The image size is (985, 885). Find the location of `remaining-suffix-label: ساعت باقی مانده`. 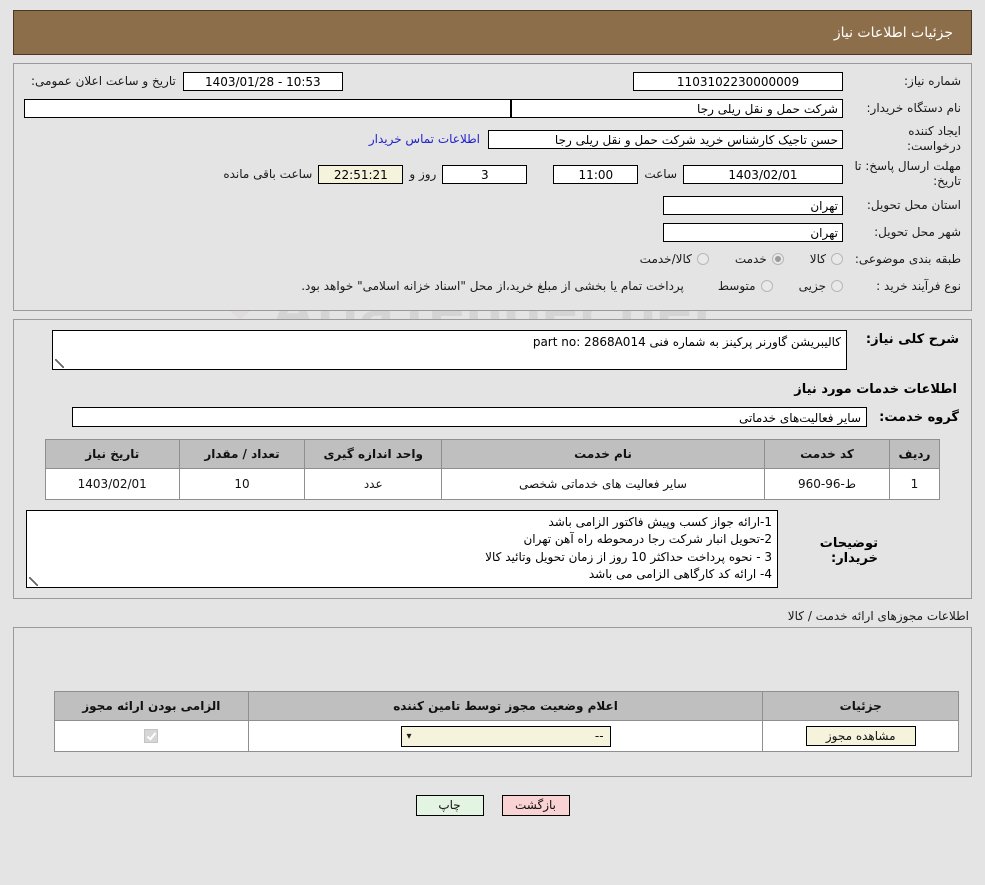

remaining-suffix-label: ساعت باقی مانده is located at coordinates (268, 174).